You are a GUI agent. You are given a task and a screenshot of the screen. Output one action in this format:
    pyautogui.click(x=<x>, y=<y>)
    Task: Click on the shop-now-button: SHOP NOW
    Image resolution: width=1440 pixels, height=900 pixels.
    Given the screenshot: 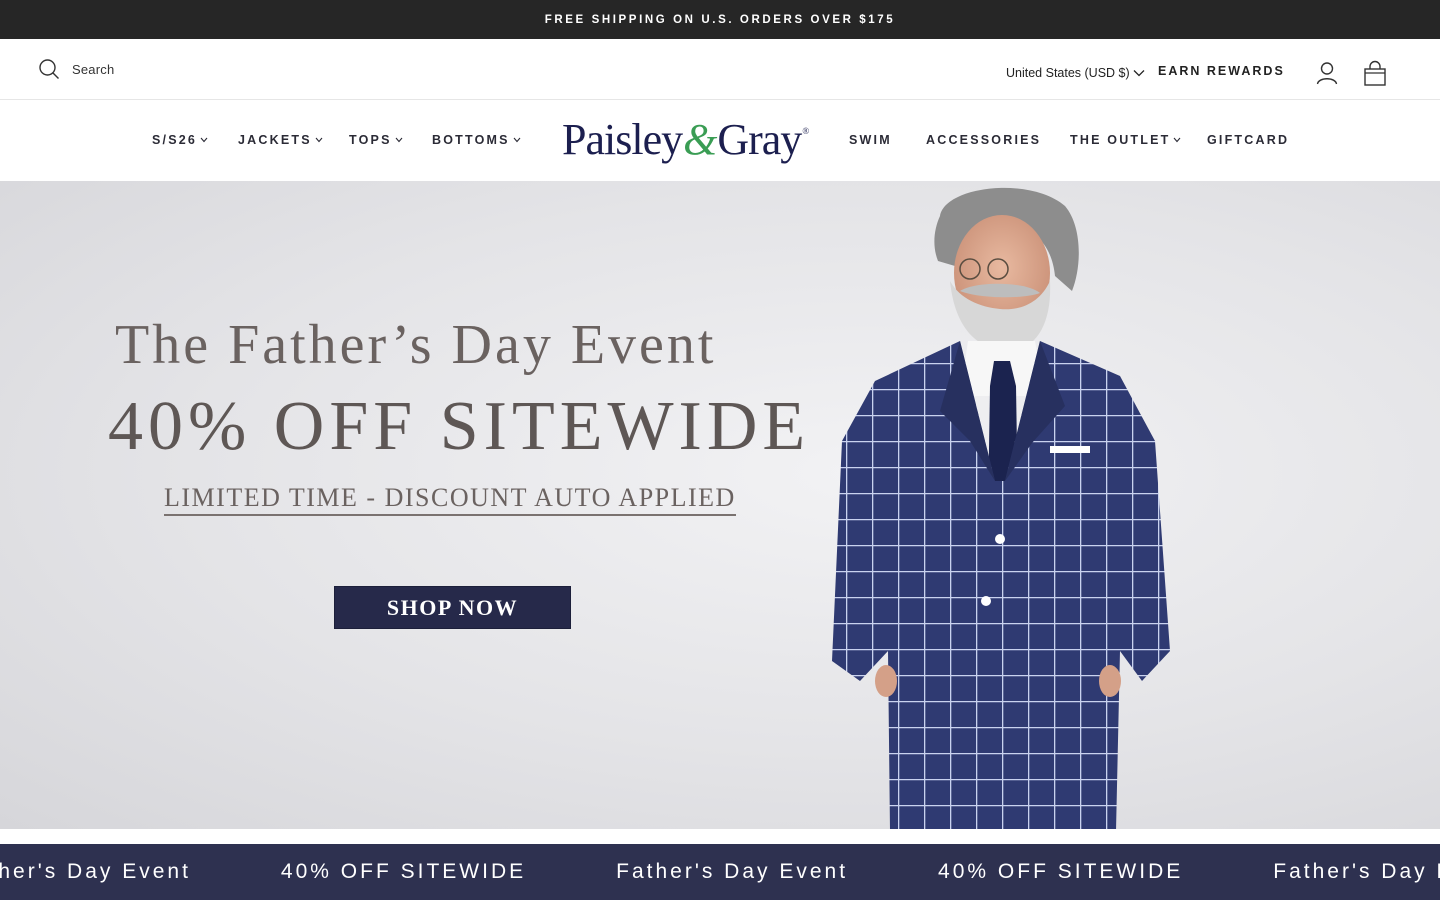 What is the action you would take?
    pyautogui.click(x=452, y=607)
    